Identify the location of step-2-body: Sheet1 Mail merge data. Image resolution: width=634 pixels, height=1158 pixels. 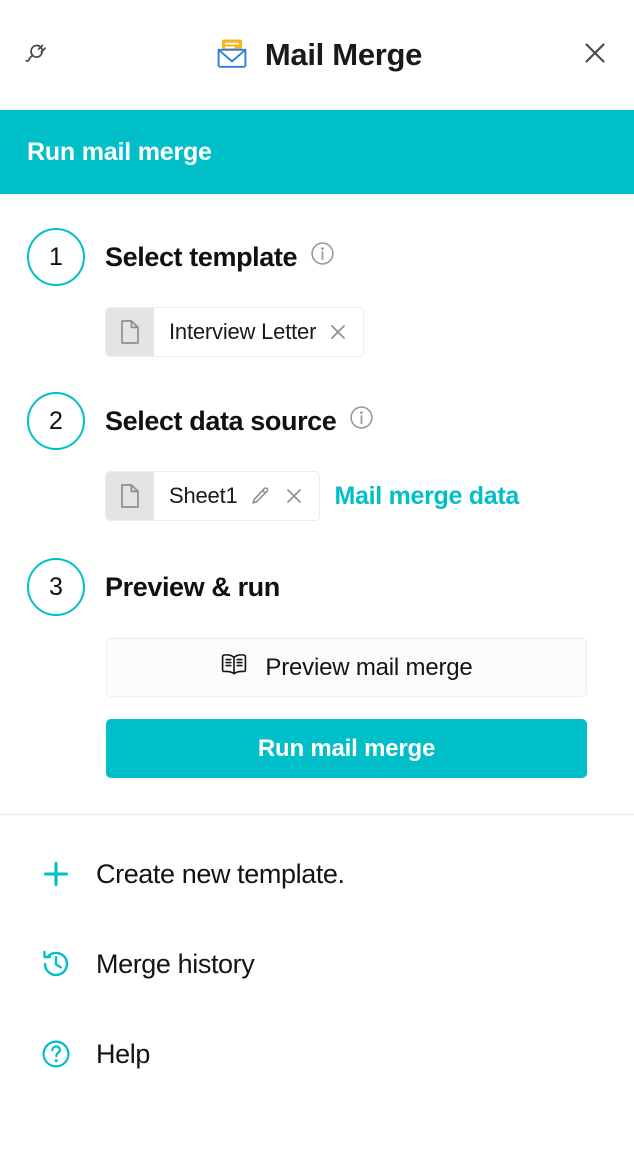
(317, 496).